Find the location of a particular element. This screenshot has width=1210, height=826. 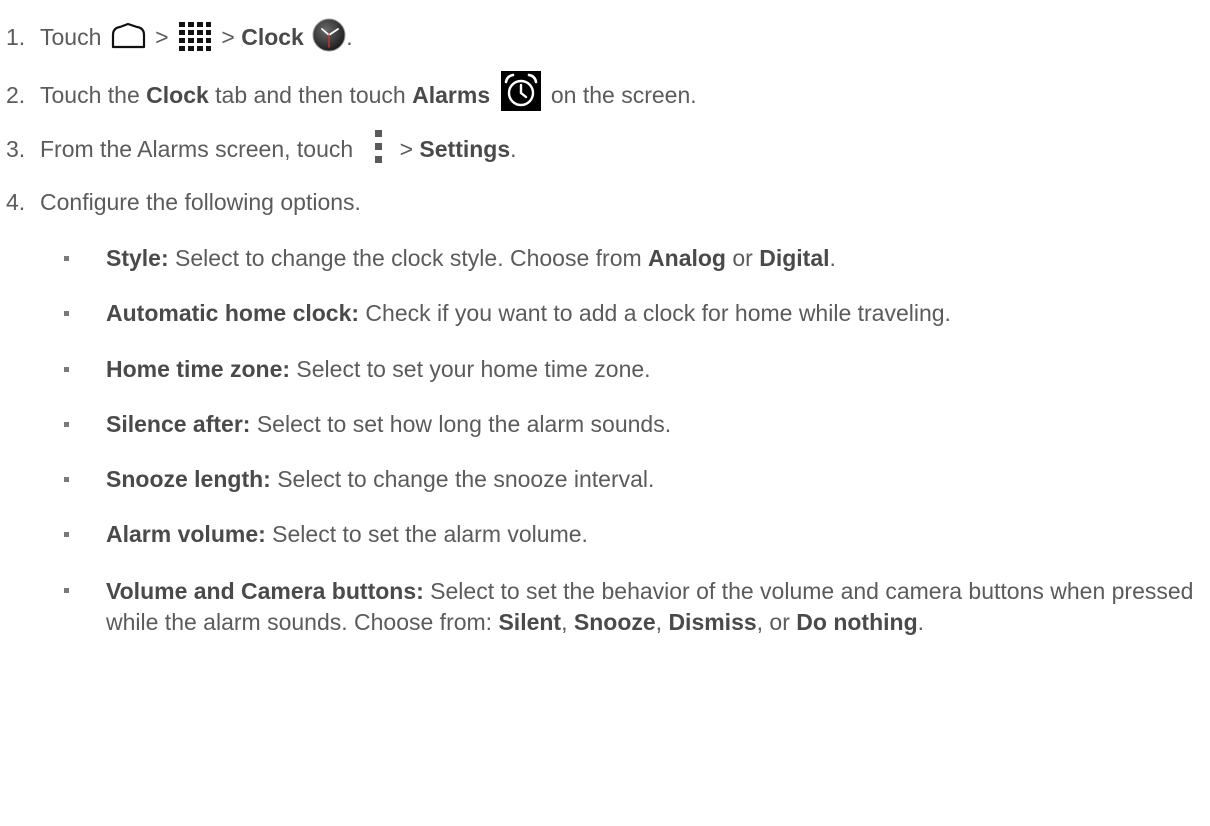

step-number: 2. is located at coordinates (16, 95).